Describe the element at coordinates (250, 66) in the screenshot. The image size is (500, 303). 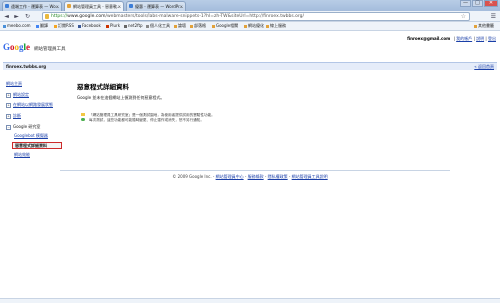
I see `site-bar: finroex.twbbs.org « 返回首頁` at that location.